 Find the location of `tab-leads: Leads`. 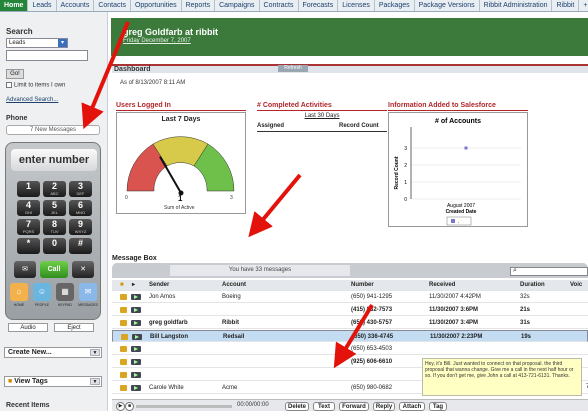

tab-leads: Leads is located at coordinates (42, 5).